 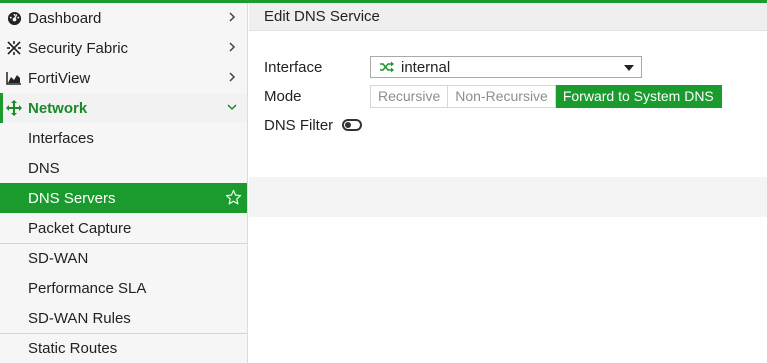 What do you see at coordinates (123, 138) in the screenshot?
I see `sidebar-item-interfaces: Interfaces` at bounding box center [123, 138].